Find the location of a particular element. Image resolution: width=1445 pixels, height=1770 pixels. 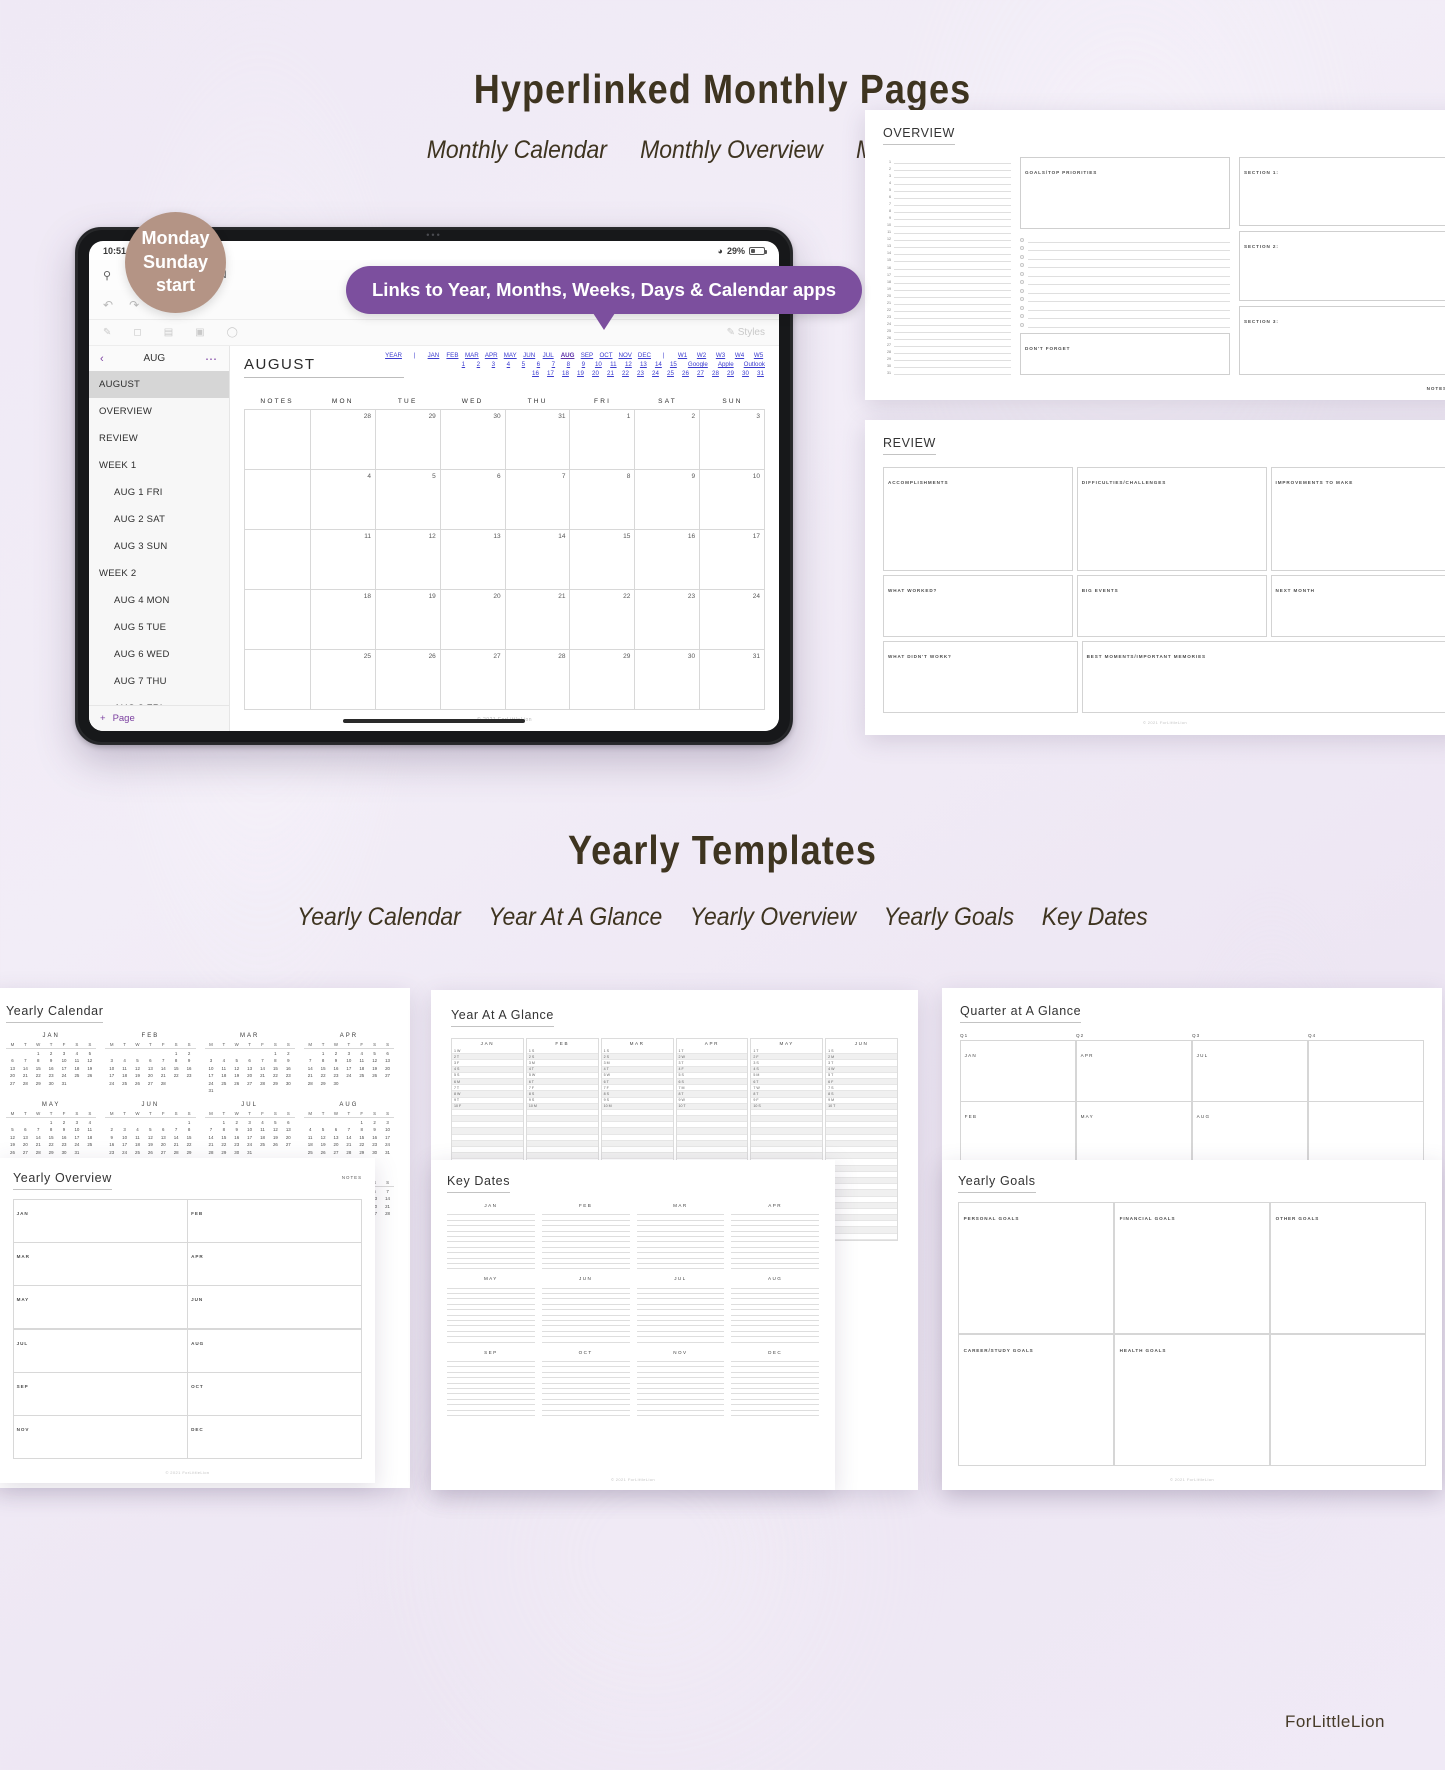

overview-line-row: 23 is located at coordinates (947, 315).